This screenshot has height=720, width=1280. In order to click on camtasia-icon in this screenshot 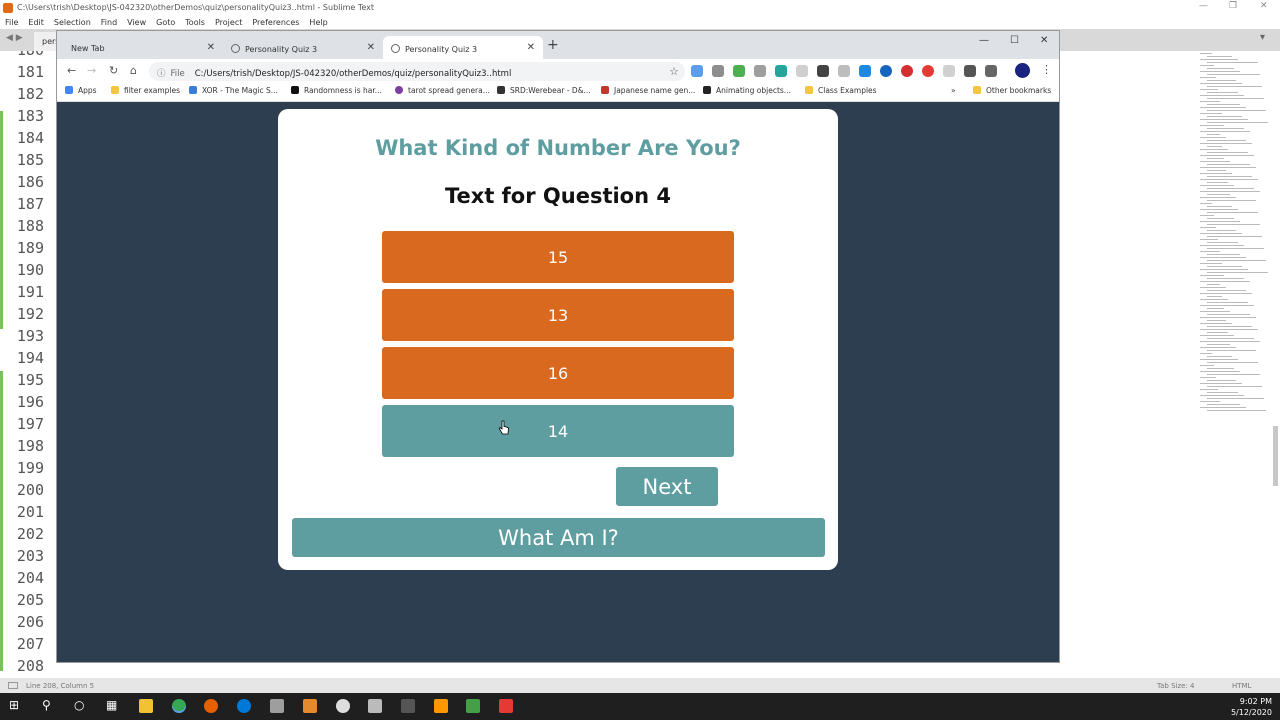, I will do `click(473, 706)`.